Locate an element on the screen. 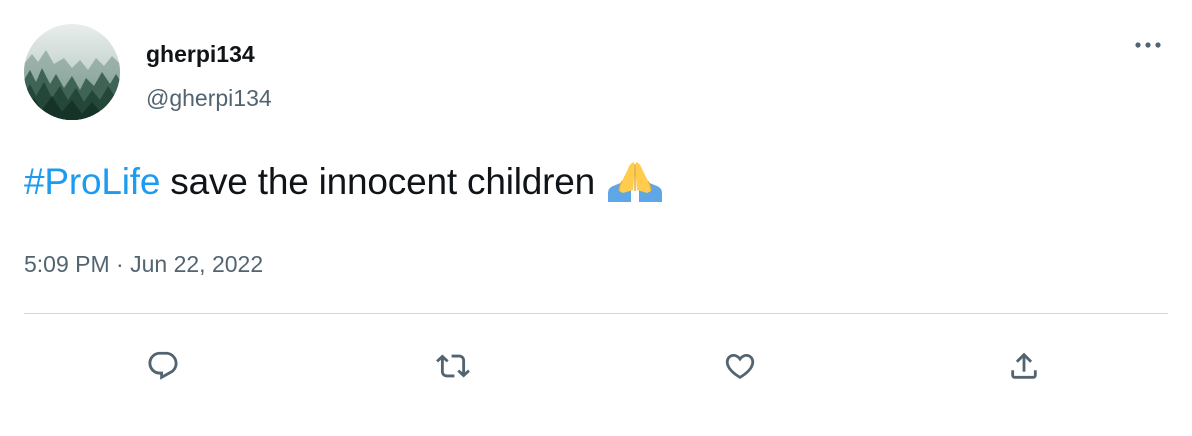 This screenshot has height=436, width=1192. heart-icon is located at coordinates (740, 366).